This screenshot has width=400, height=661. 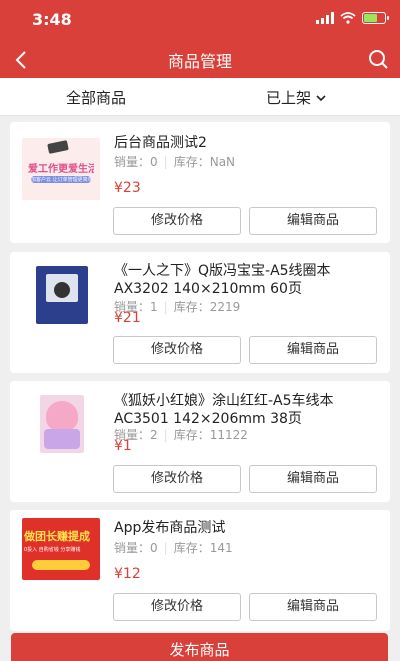 I want to click on thumbnail-caption: 爱工作更爱生活, so click(x=61, y=169).